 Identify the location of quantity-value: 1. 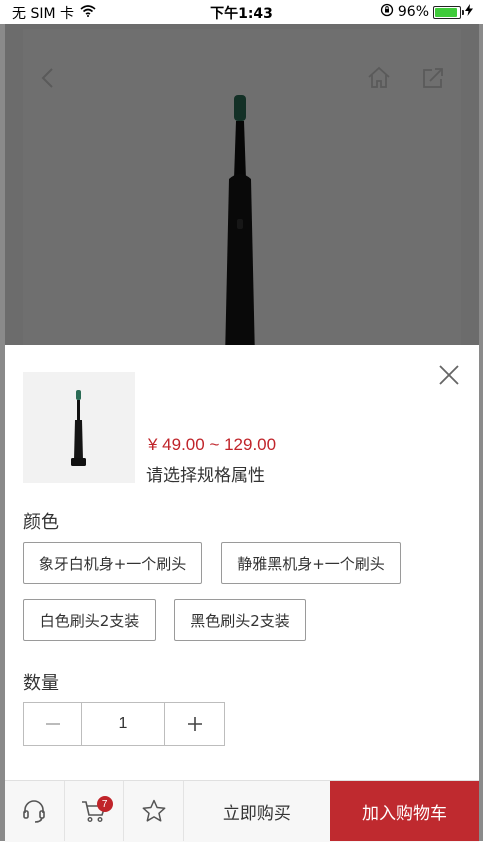
(123, 724).